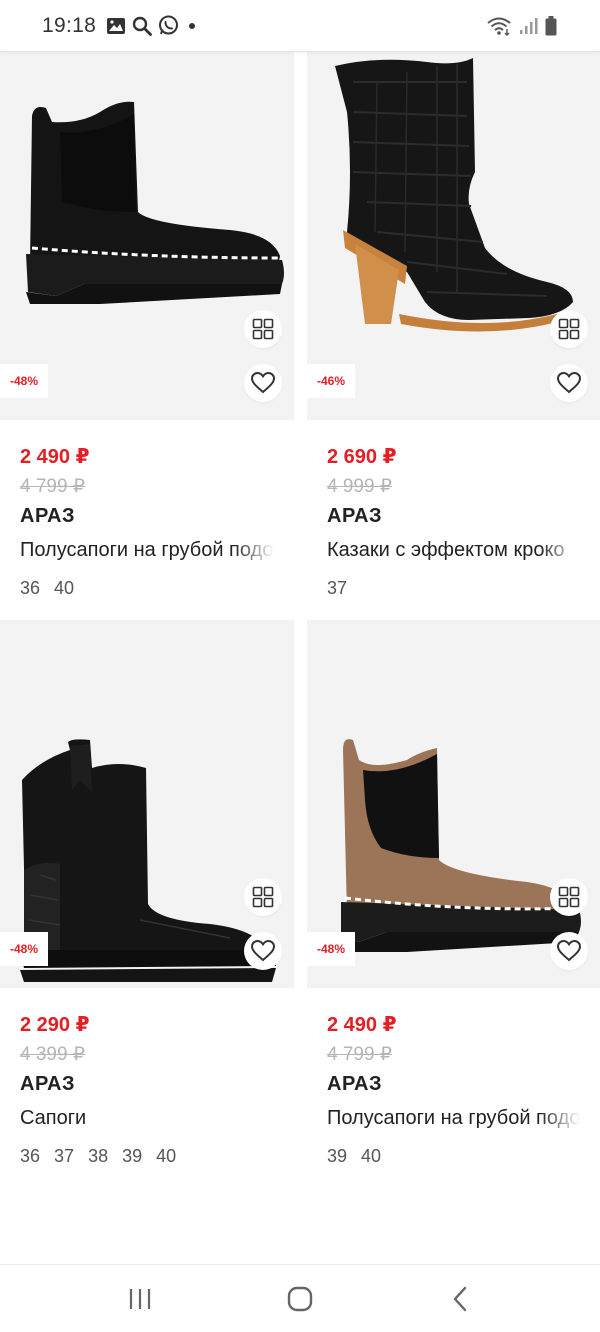 This screenshot has width=600, height=1332. What do you see at coordinates (453, 588) in the screenshot?
I see `sizes: 37` at bounding box center [453, 588].